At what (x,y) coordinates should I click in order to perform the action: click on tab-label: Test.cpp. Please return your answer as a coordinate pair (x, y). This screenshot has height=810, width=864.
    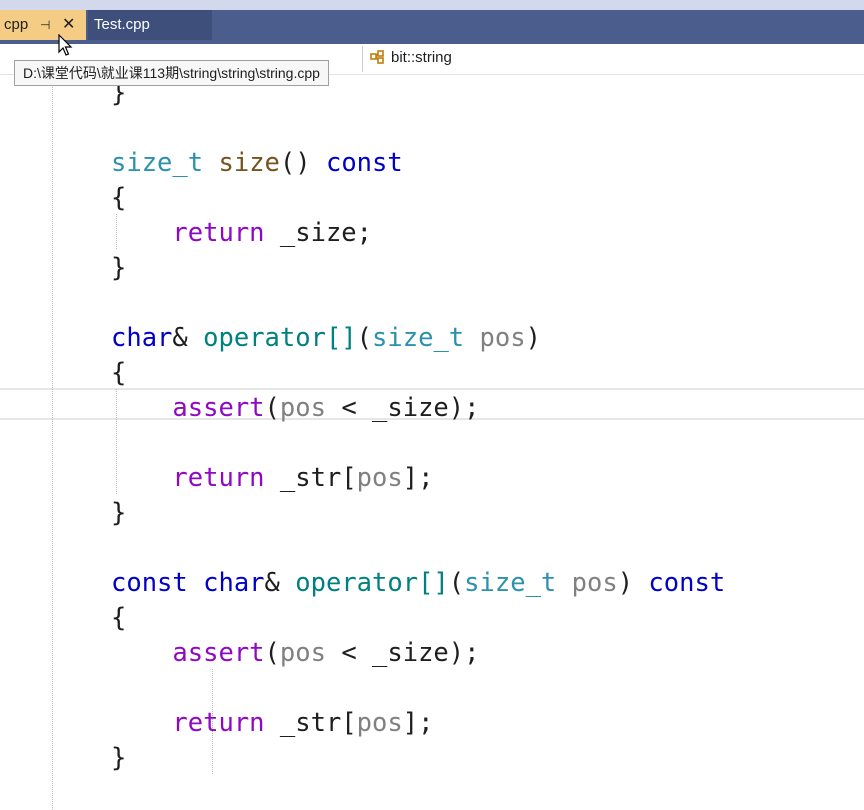
    Looking at the image, I should click on (122, 24).